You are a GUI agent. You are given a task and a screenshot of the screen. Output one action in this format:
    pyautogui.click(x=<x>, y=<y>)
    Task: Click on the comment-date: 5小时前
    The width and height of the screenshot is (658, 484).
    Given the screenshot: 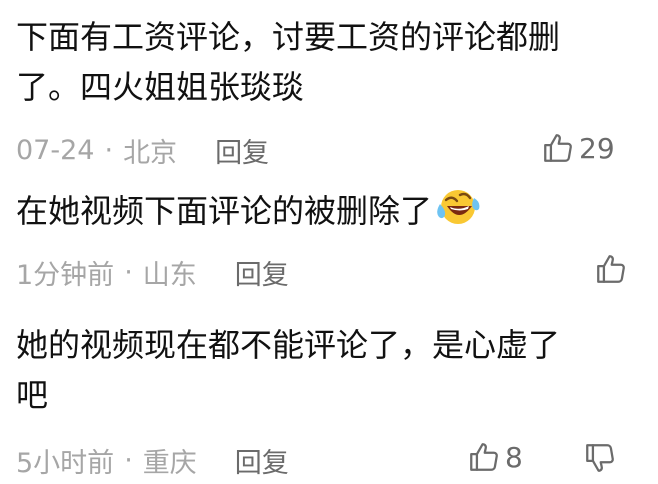 What is the action you would take?
    pyautogui.click(x=65, y=463)
    